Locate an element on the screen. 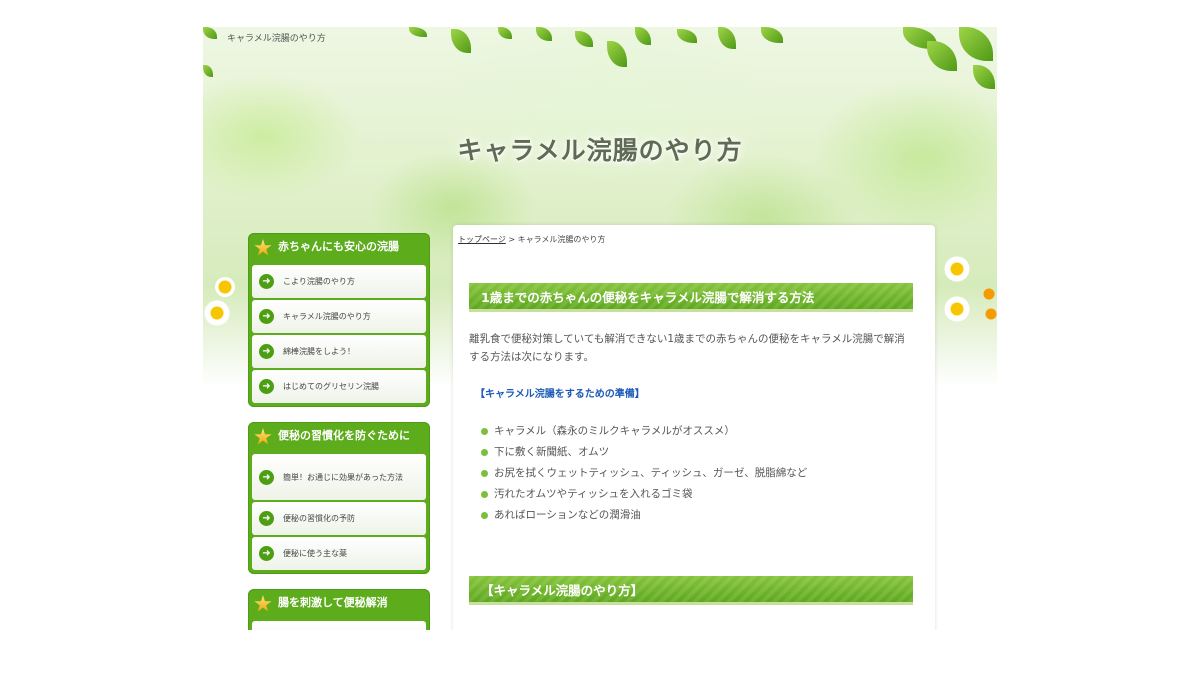 Image resolution: width=1200 pixels, height=675 pixels. list-item-text: あればローションなどの潤滑油 is located at coordinates (567, 515).